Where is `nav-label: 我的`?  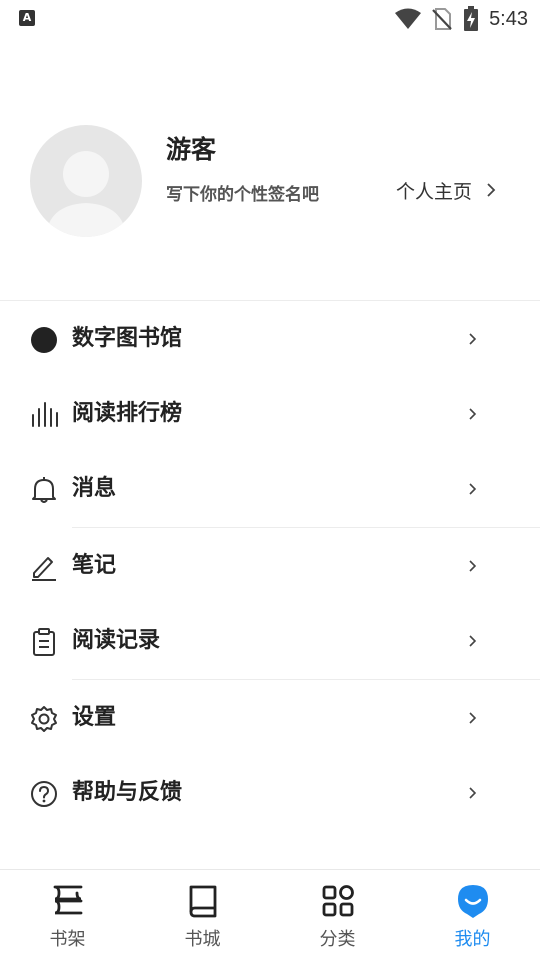
nav-label: 我的 is located at coordinates (472, 939).